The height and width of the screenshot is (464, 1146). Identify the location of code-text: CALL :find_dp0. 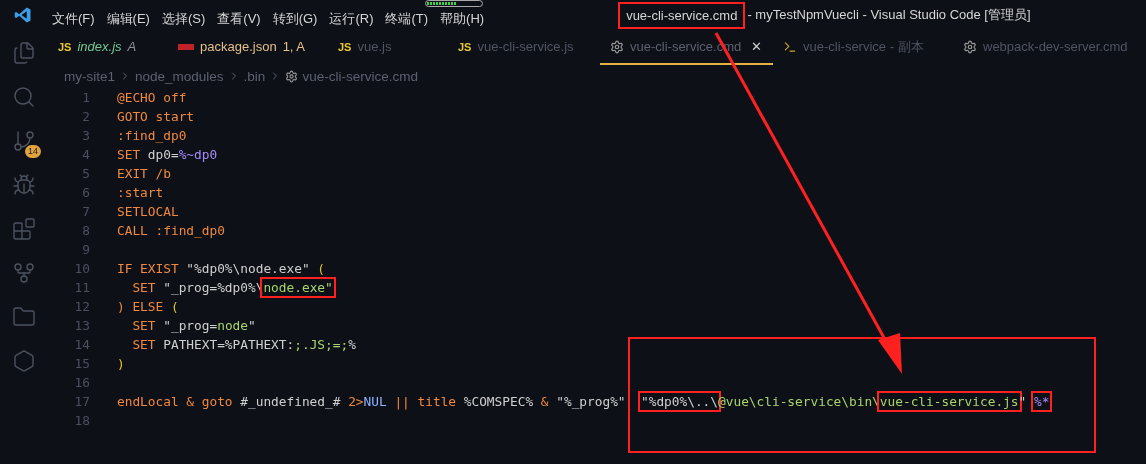
(171, 230).